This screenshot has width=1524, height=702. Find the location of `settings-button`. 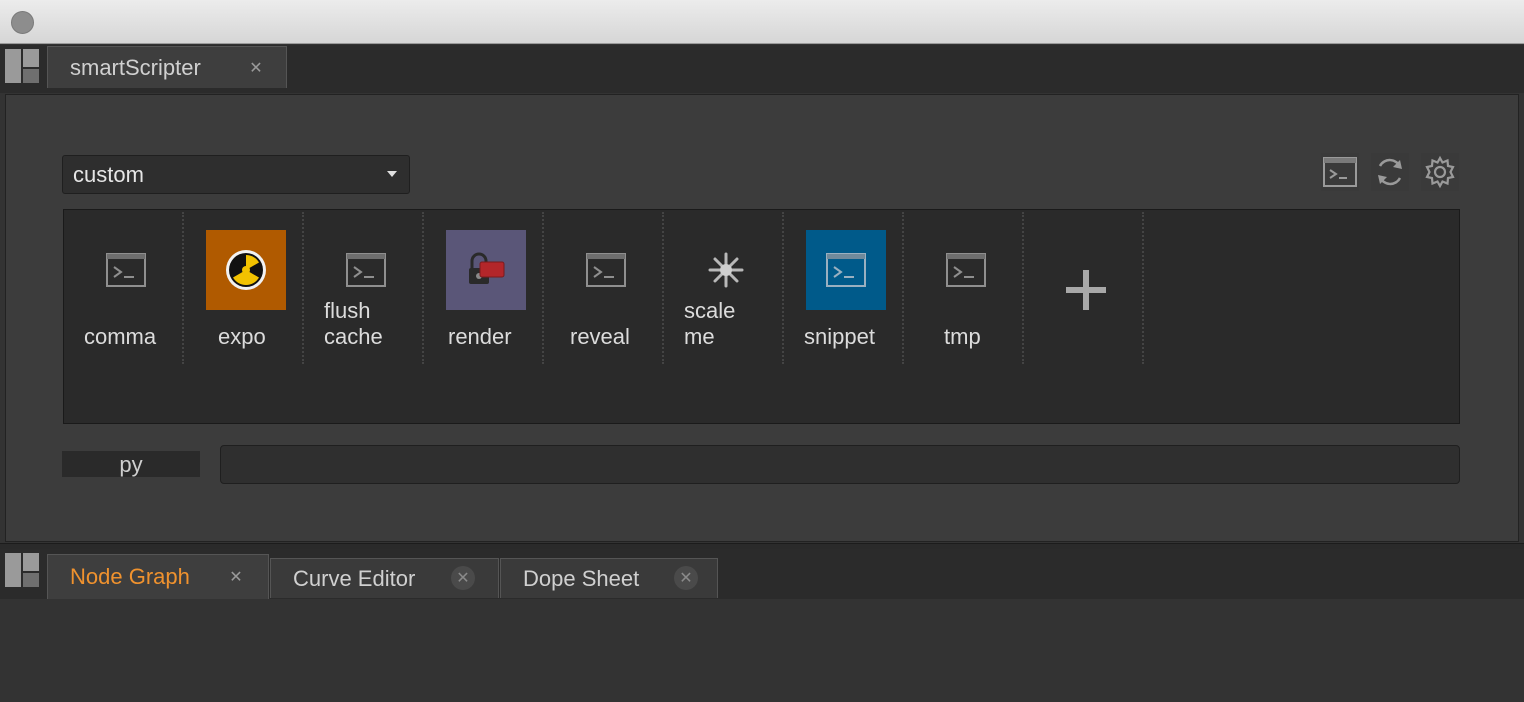

settings-button is located at coordinates (1440, 172).